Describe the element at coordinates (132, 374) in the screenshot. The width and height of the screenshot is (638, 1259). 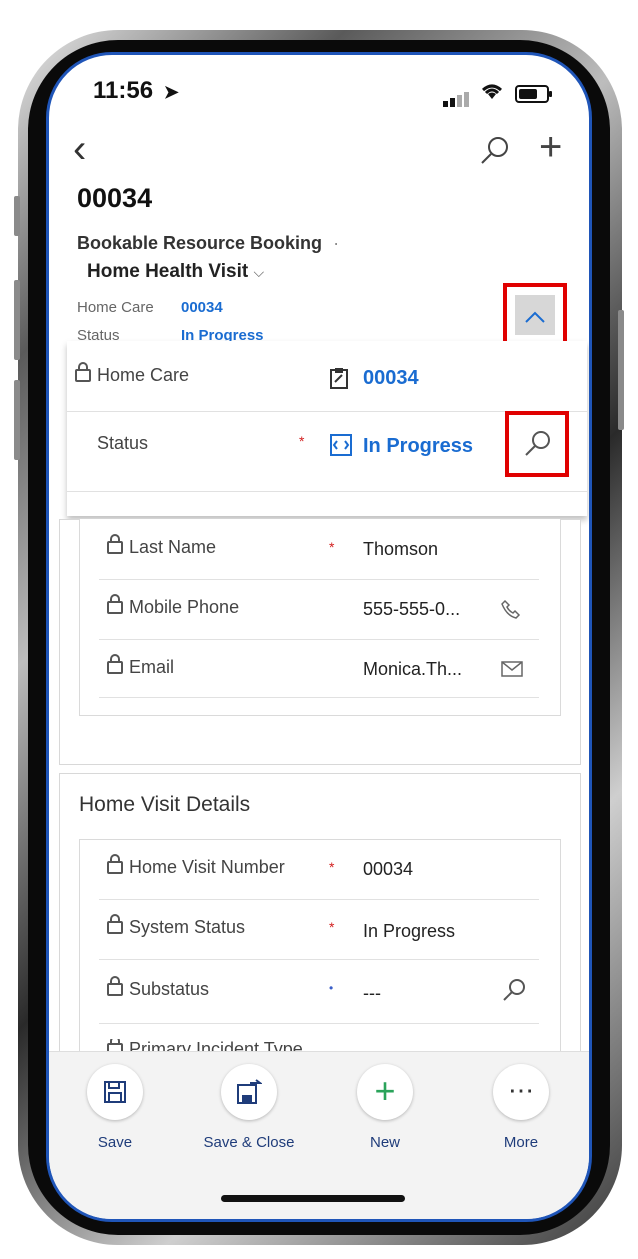
I see `flyout-home-care-label: Home Care` at that location.